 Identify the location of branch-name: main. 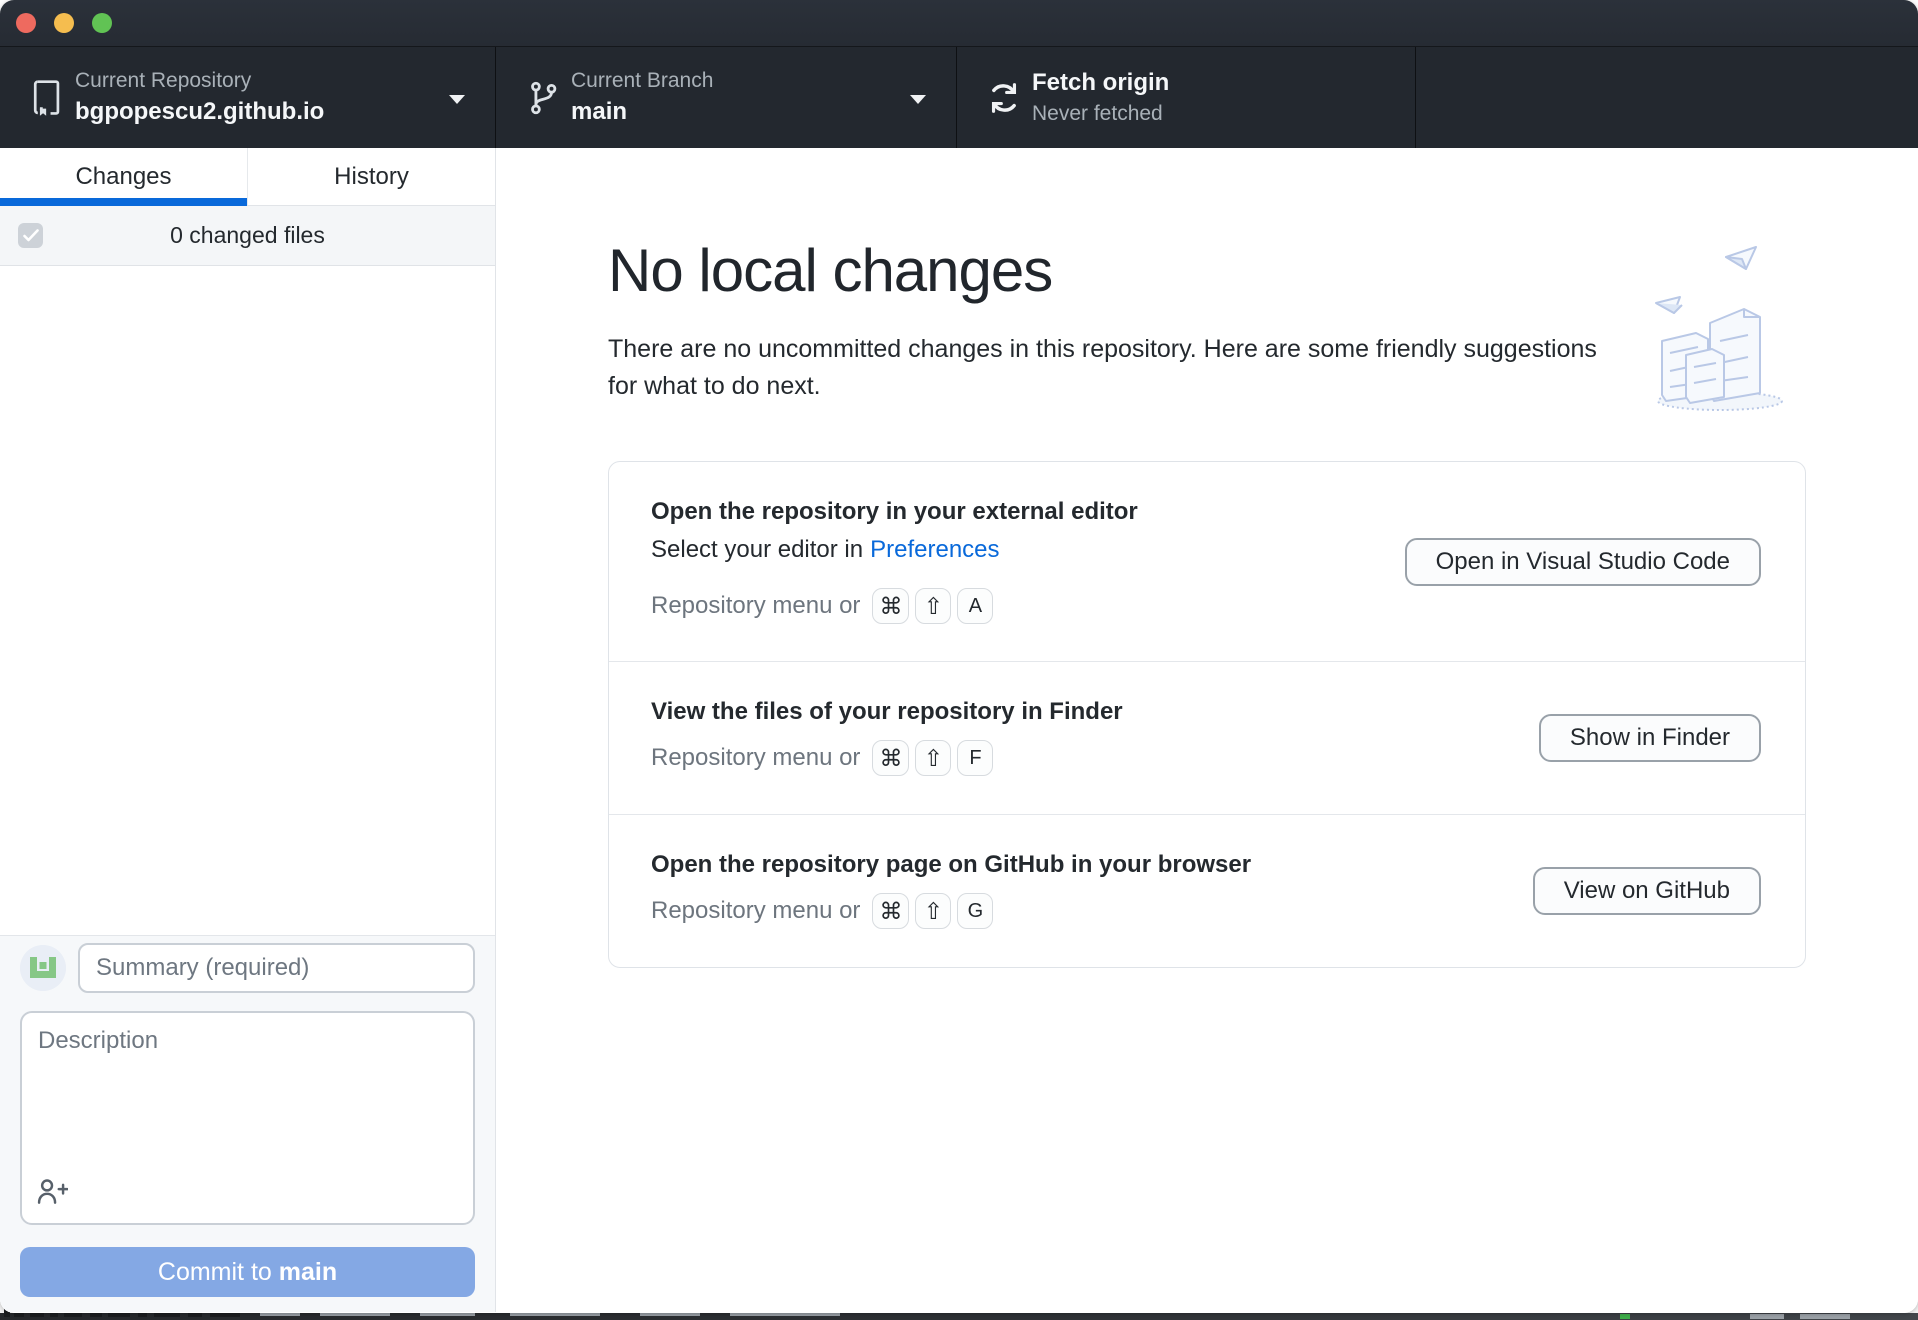
(599, 112).